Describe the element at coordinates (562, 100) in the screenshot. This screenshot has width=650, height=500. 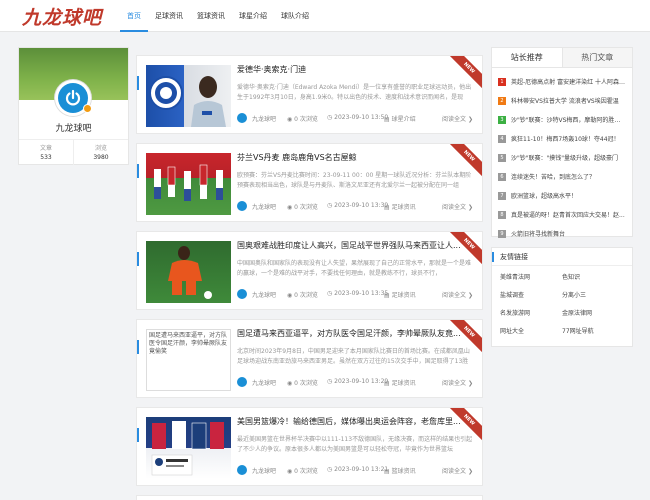
I see `rank-item: 2 科林蒂安VS拉普大学 流浪者VS埃因霍温` at that location.